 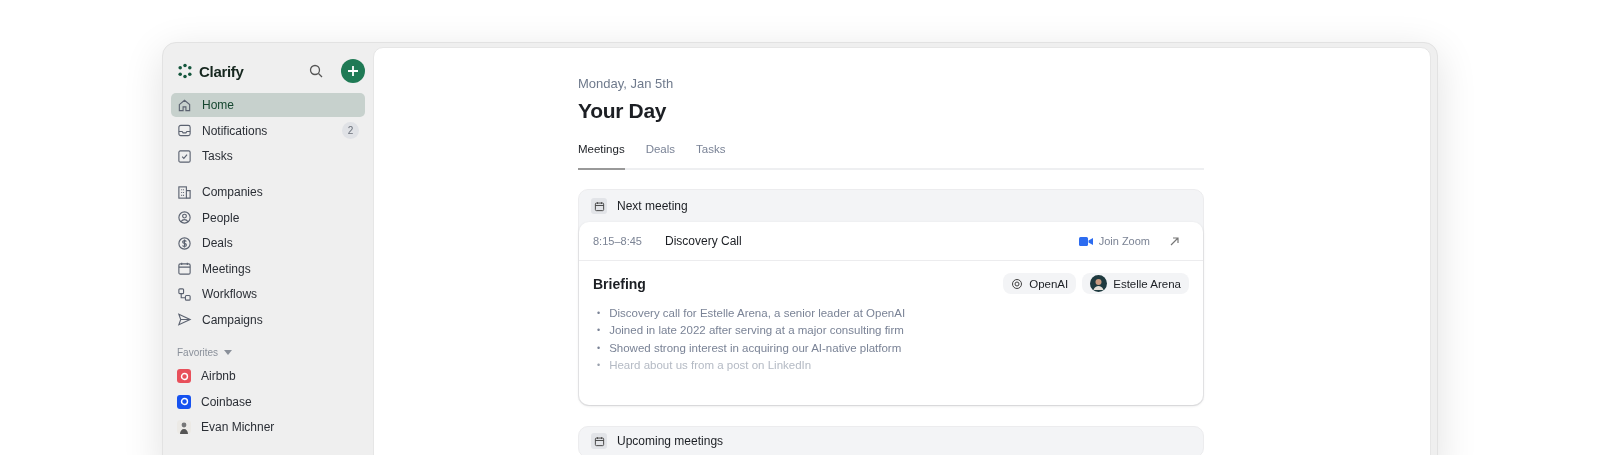 I want to click on briefing-bullet: Heard about us from a post on LinkedIn, so click(x=710, y=365).